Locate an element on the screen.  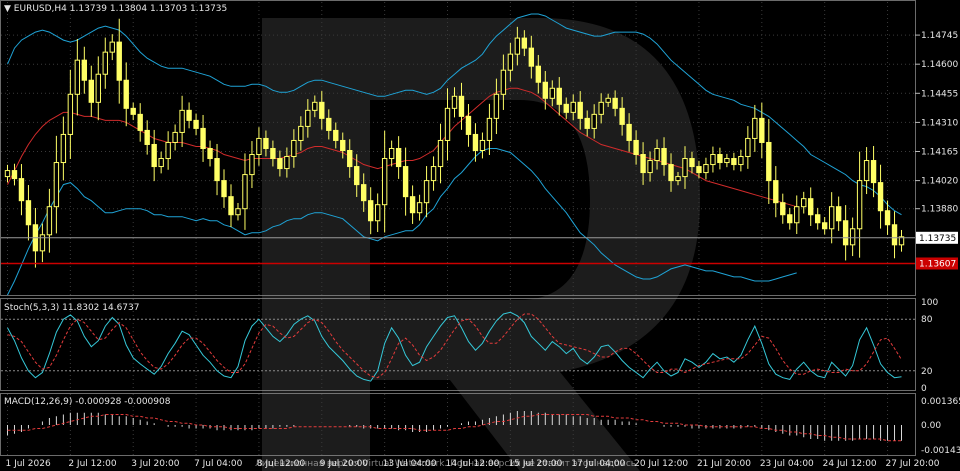
price-axis-label: 1.14020 is located at coordinates (939, 182).